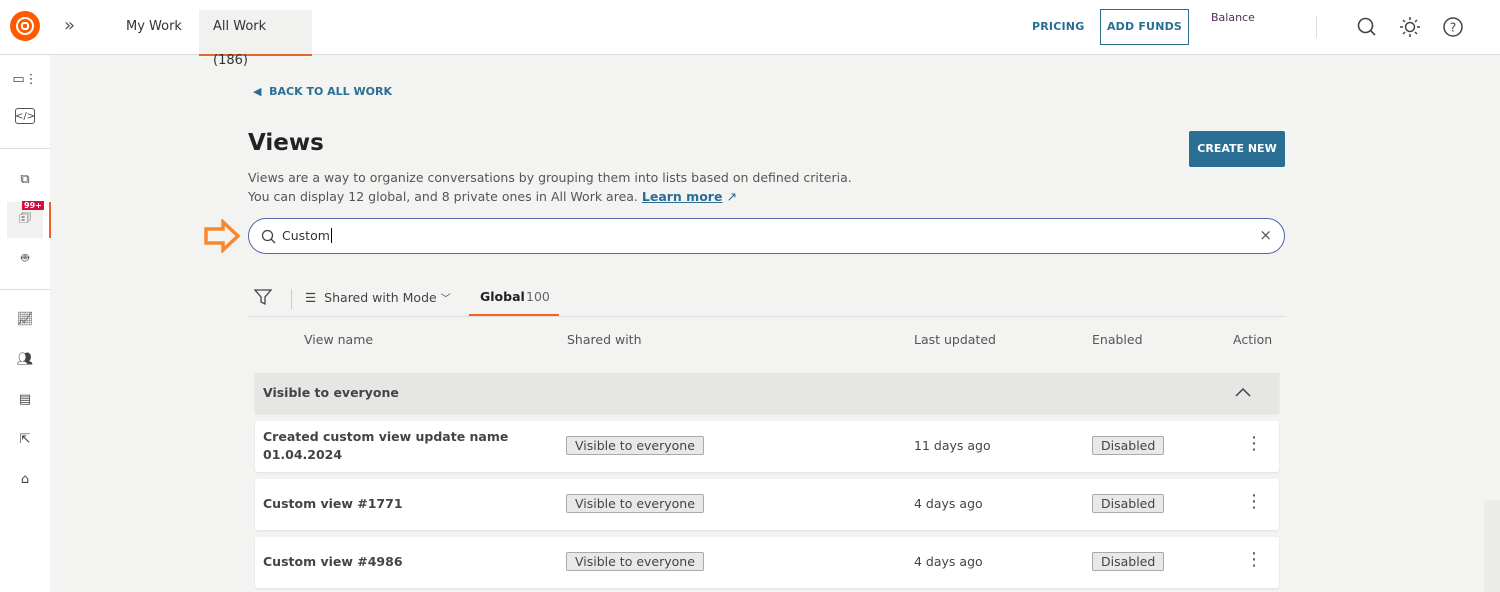 The height and width of the screenshot is (592, 1500). Describe the element at coordinates (69, 25) in the screenshot. I see `expand-sidebar-icon: »` at that location.